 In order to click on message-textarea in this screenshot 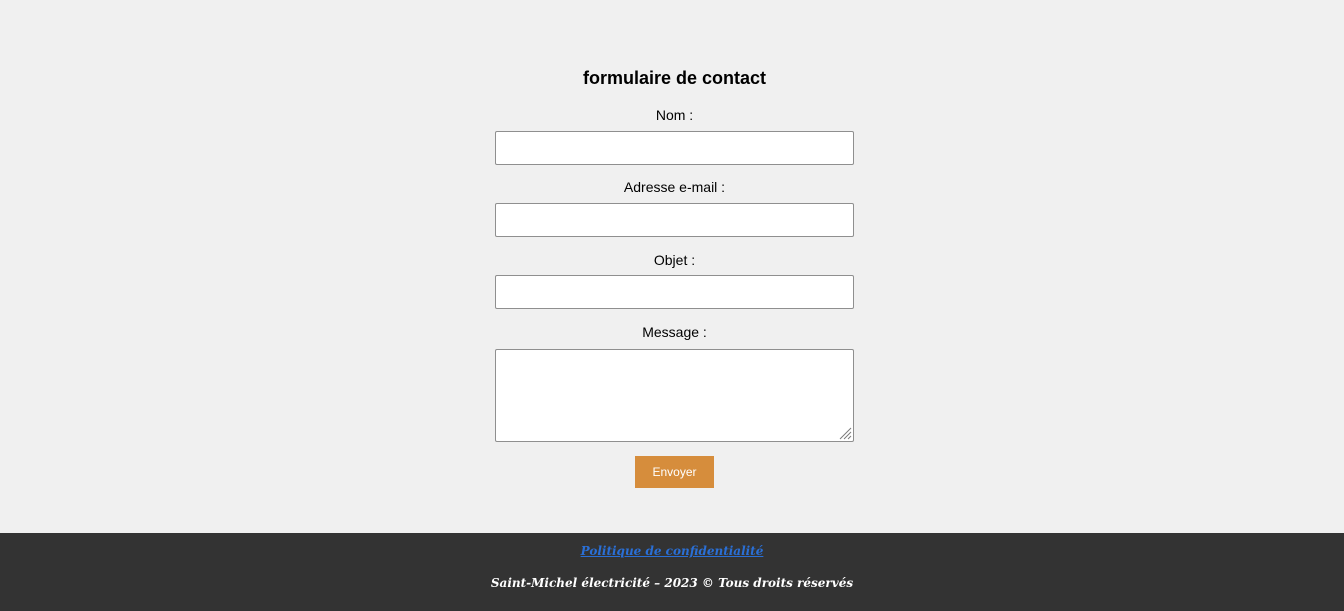, I will do `click(674, 395)`.